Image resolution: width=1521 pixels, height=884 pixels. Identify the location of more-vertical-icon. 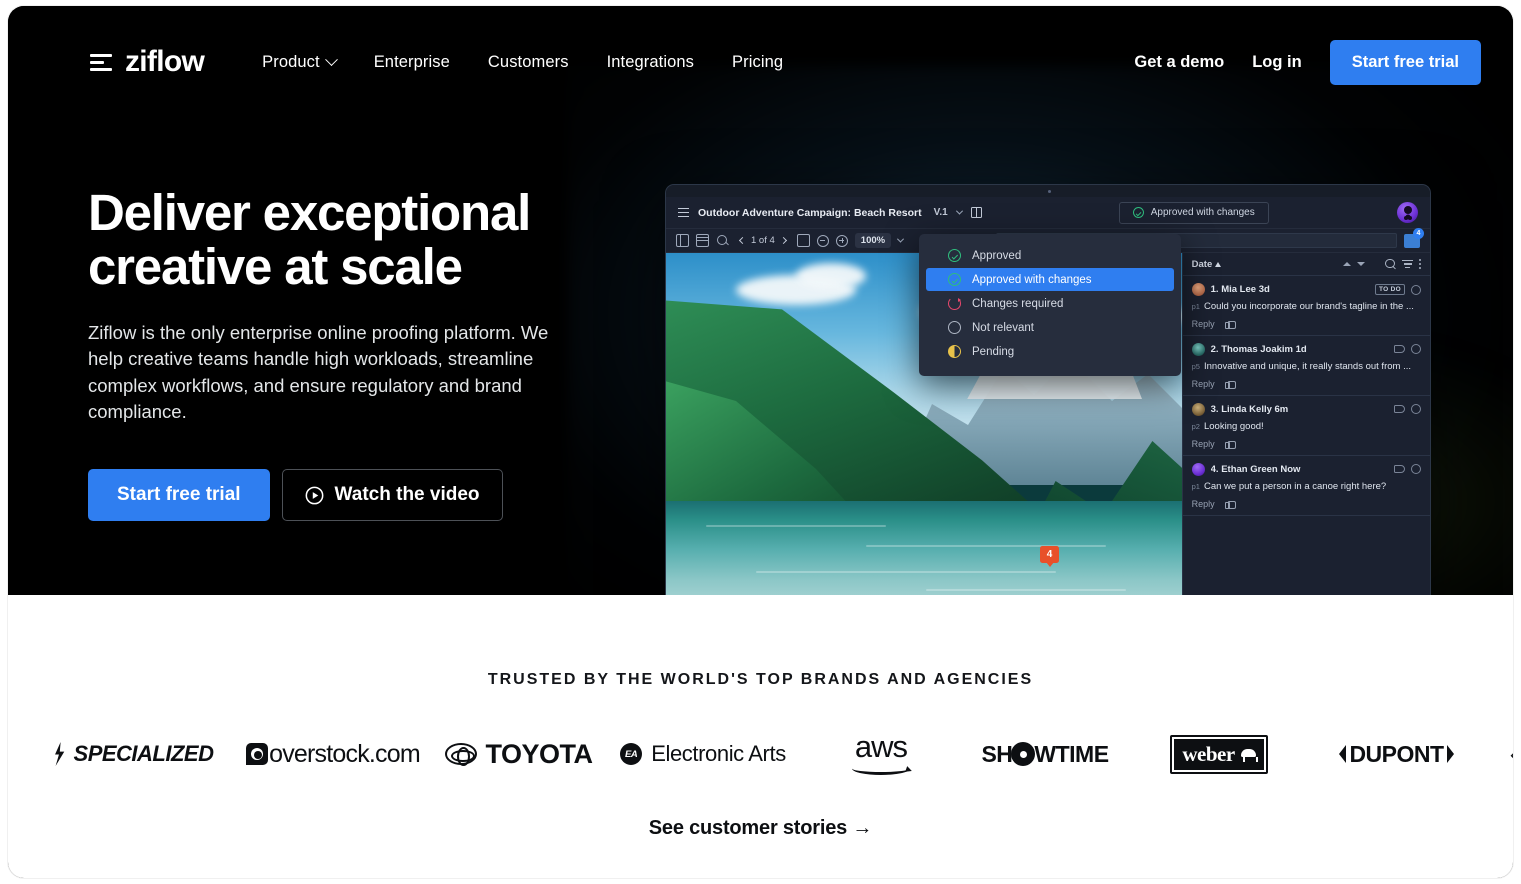
(1420, 264).